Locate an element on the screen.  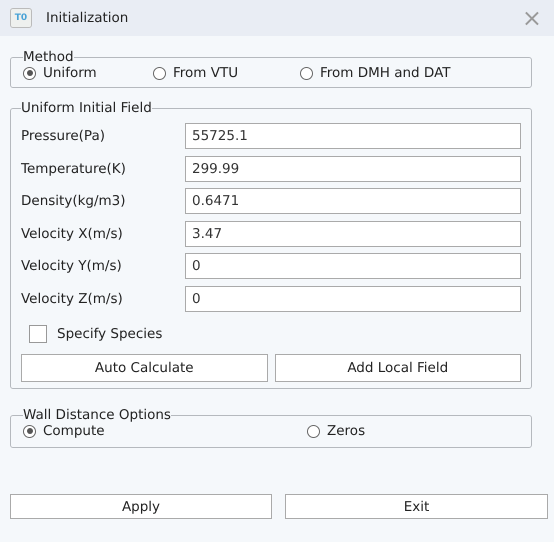
group-title: Method is located at coordinates (48, 57).